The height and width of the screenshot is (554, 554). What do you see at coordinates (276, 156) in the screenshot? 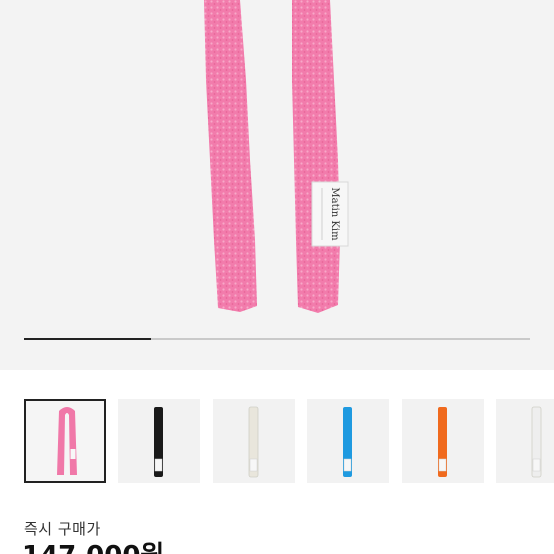
I see `scarf-image: Matin Kim` at bounding box center [276, 156].